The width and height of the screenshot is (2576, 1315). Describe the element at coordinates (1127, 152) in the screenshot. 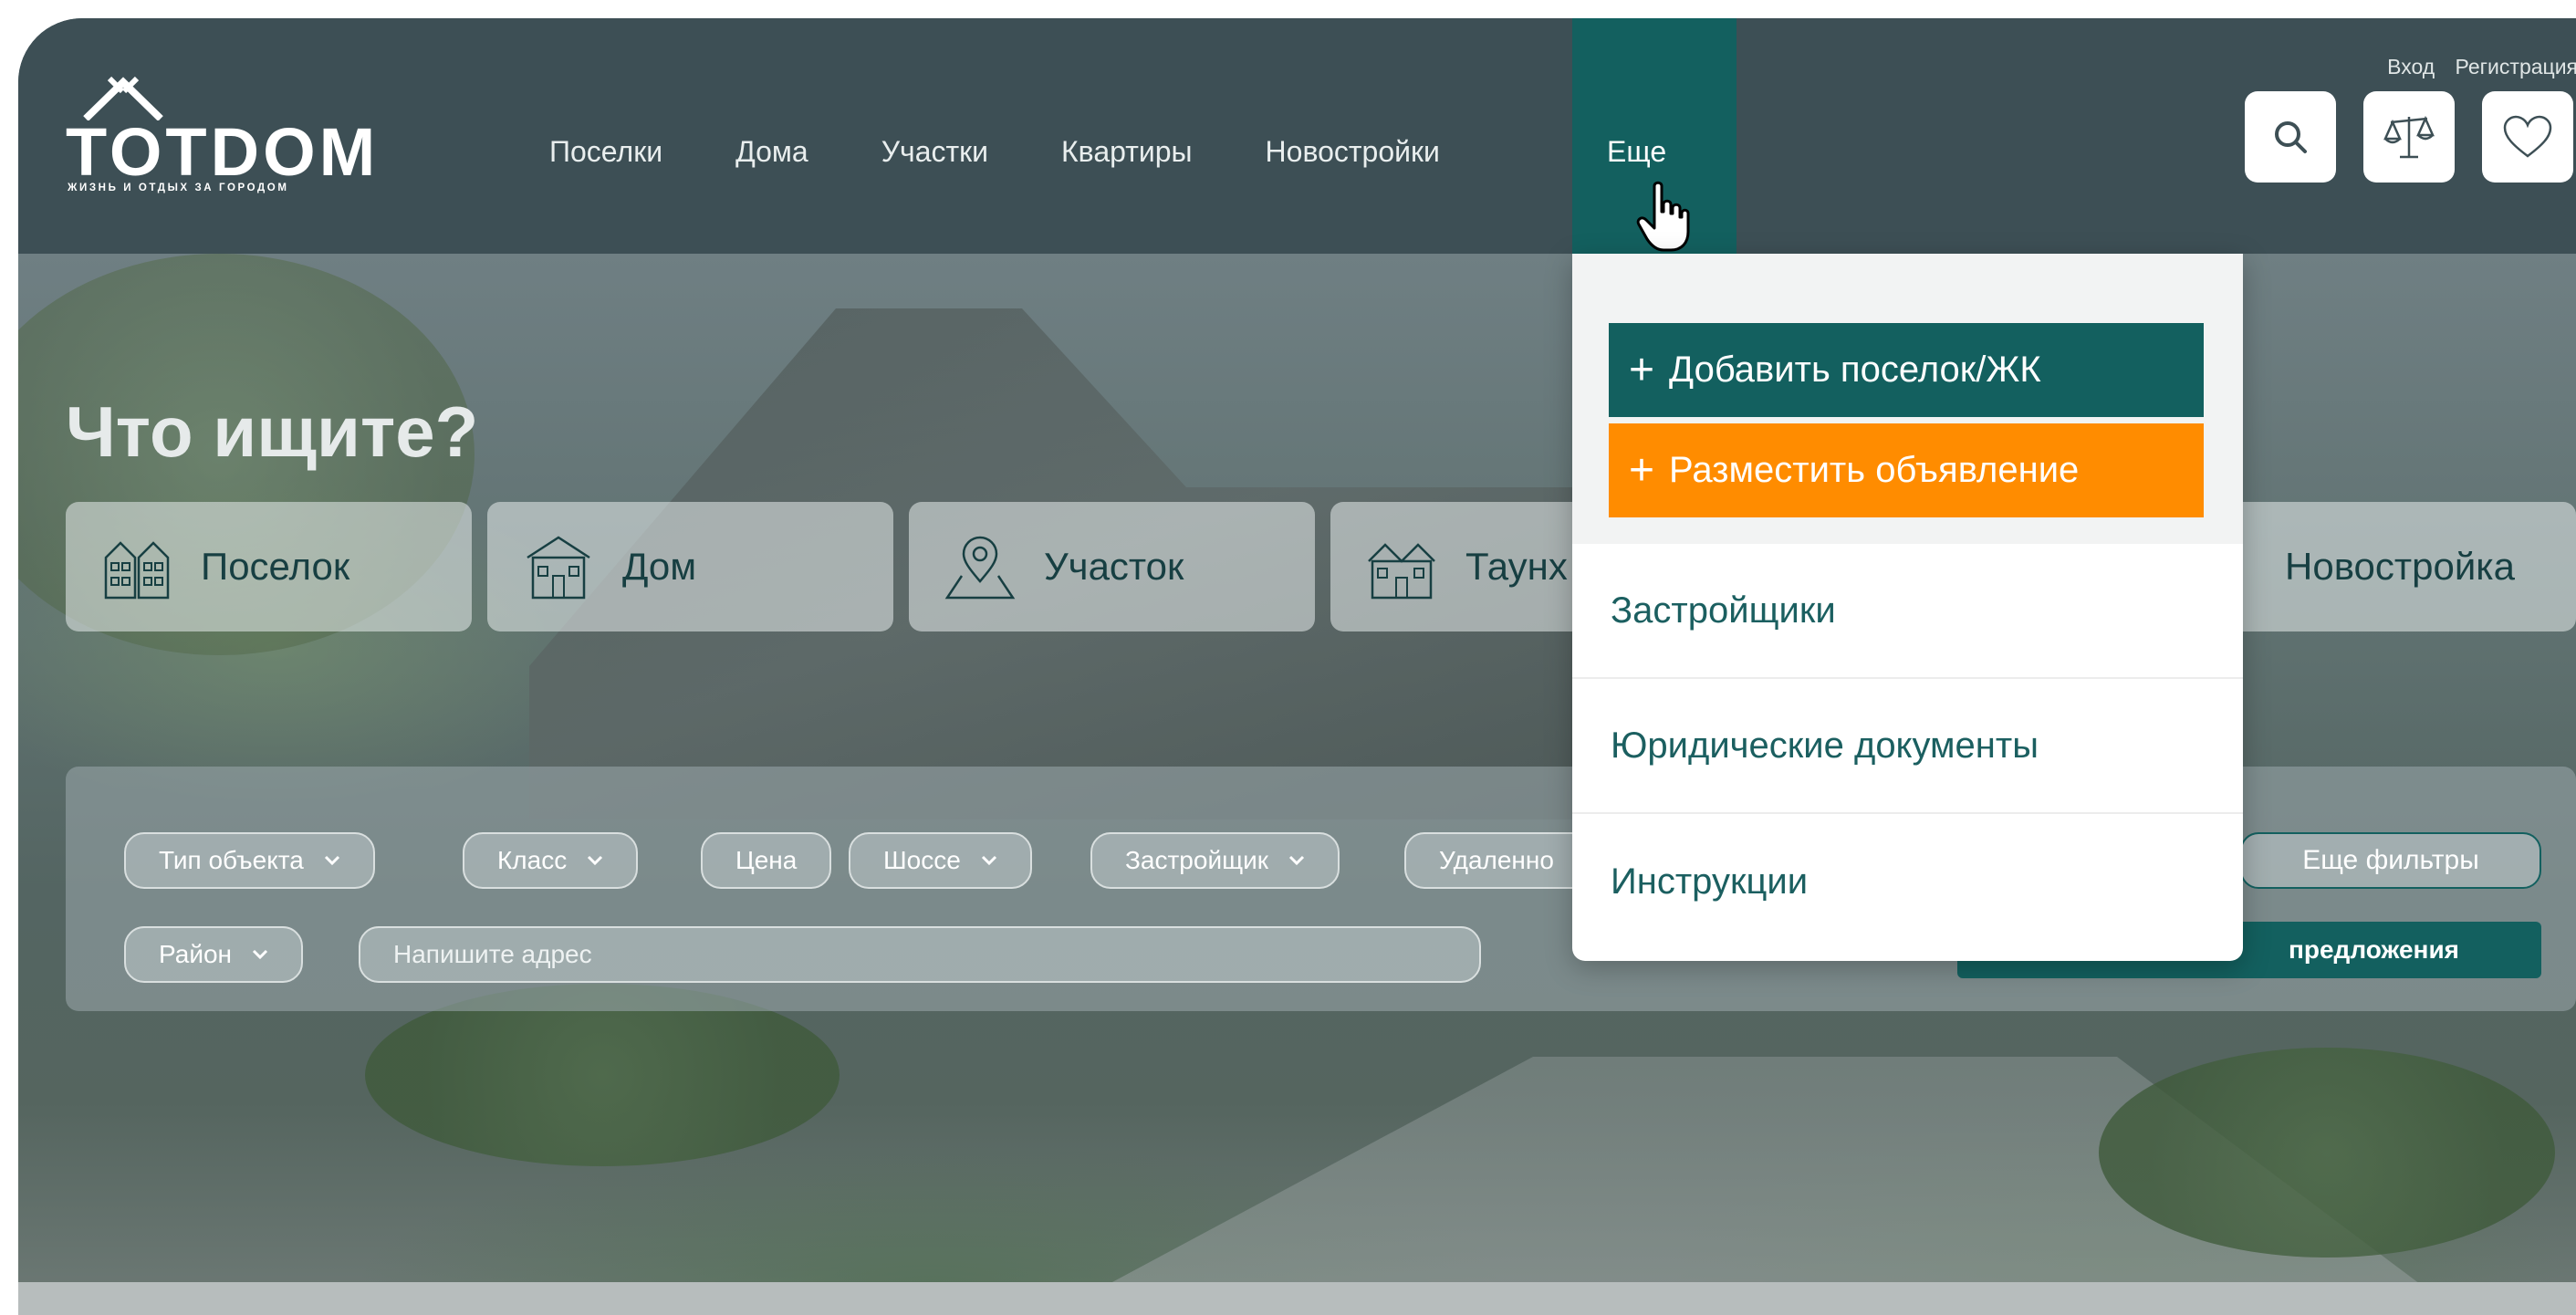

I see `nav-item-apartments: Квартиры` at that location.